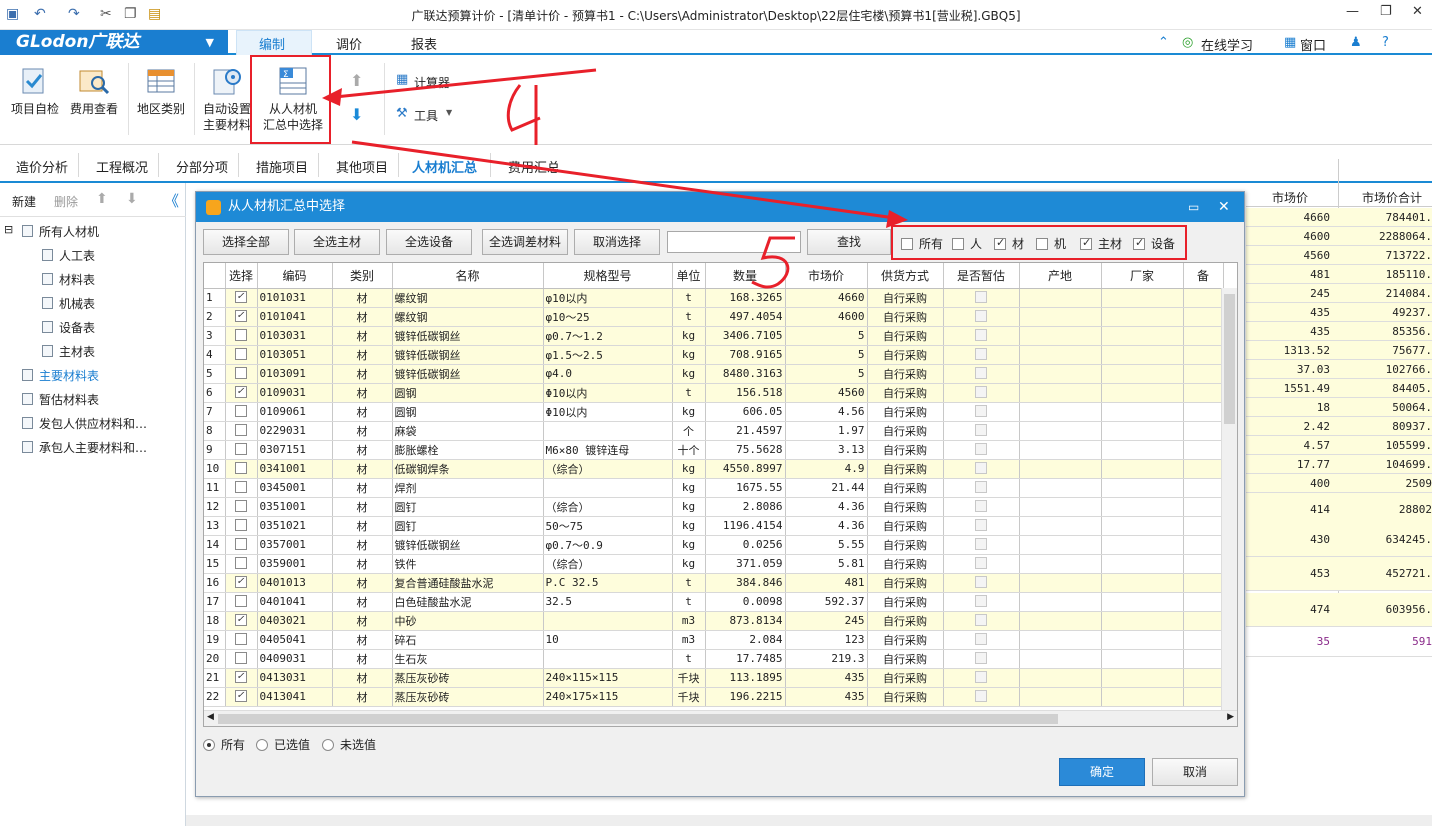 The image size is (1432, 826). Describe the element at coordinates (202, 166) in the screenshot. I see `tab-sub-items: 分部分项` at that location.